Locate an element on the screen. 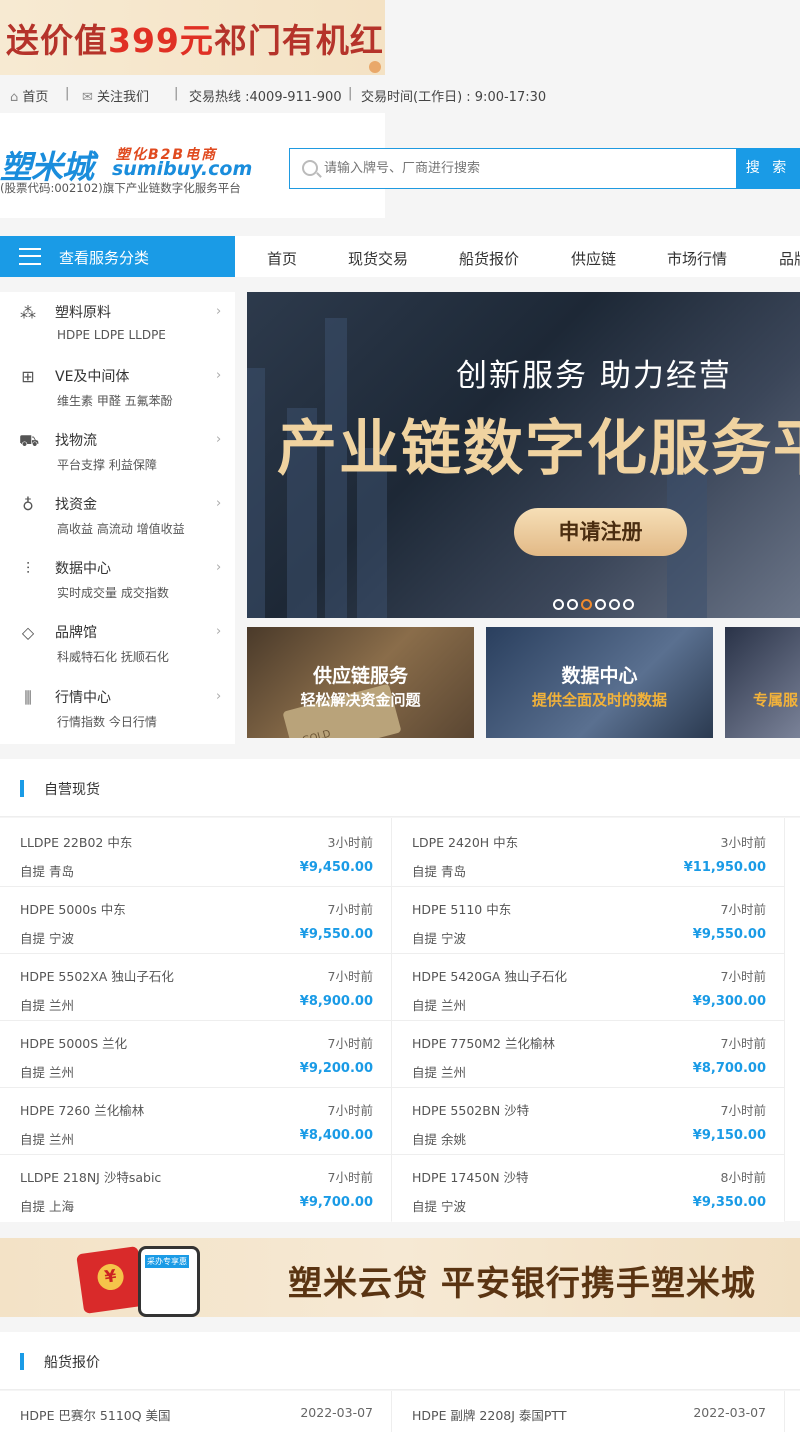 This screenshot has width=800, height=1432. plastic-granules-icon: ⁂ is located at coordinates (28, 312).